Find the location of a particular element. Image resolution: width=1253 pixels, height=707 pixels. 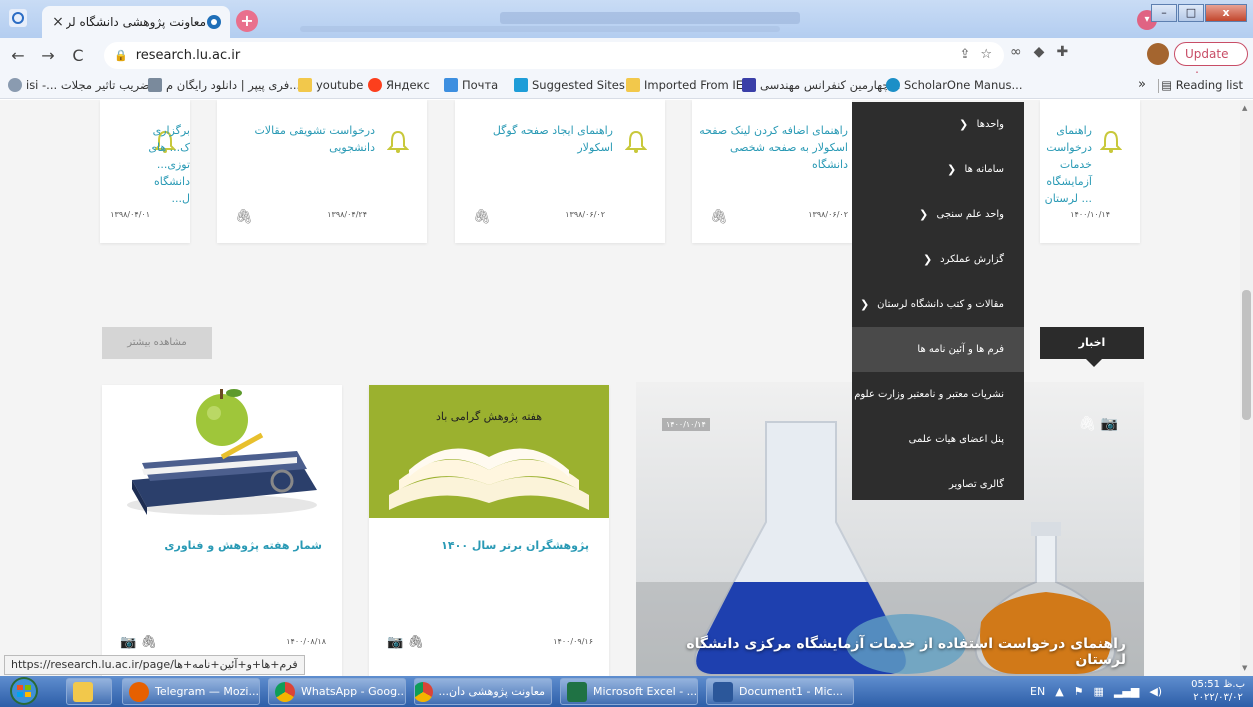

menu-item-label: پنل اعضای هیات علمی is located at coordinates (956, 439).